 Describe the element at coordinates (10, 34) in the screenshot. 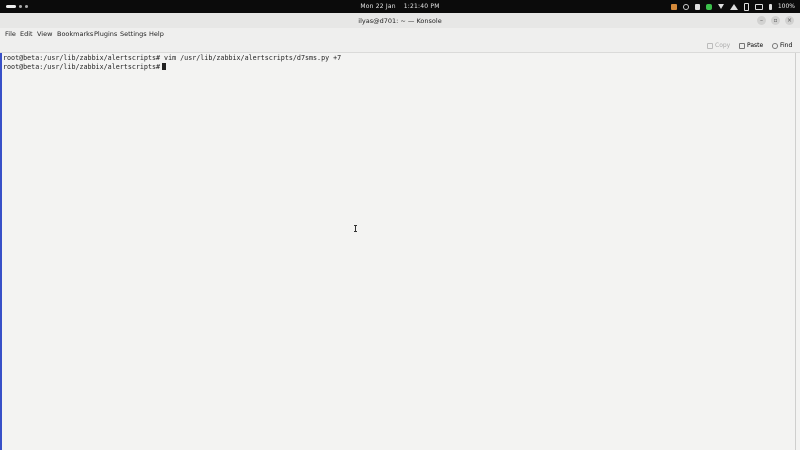

I see `menu-file: File` at that location.